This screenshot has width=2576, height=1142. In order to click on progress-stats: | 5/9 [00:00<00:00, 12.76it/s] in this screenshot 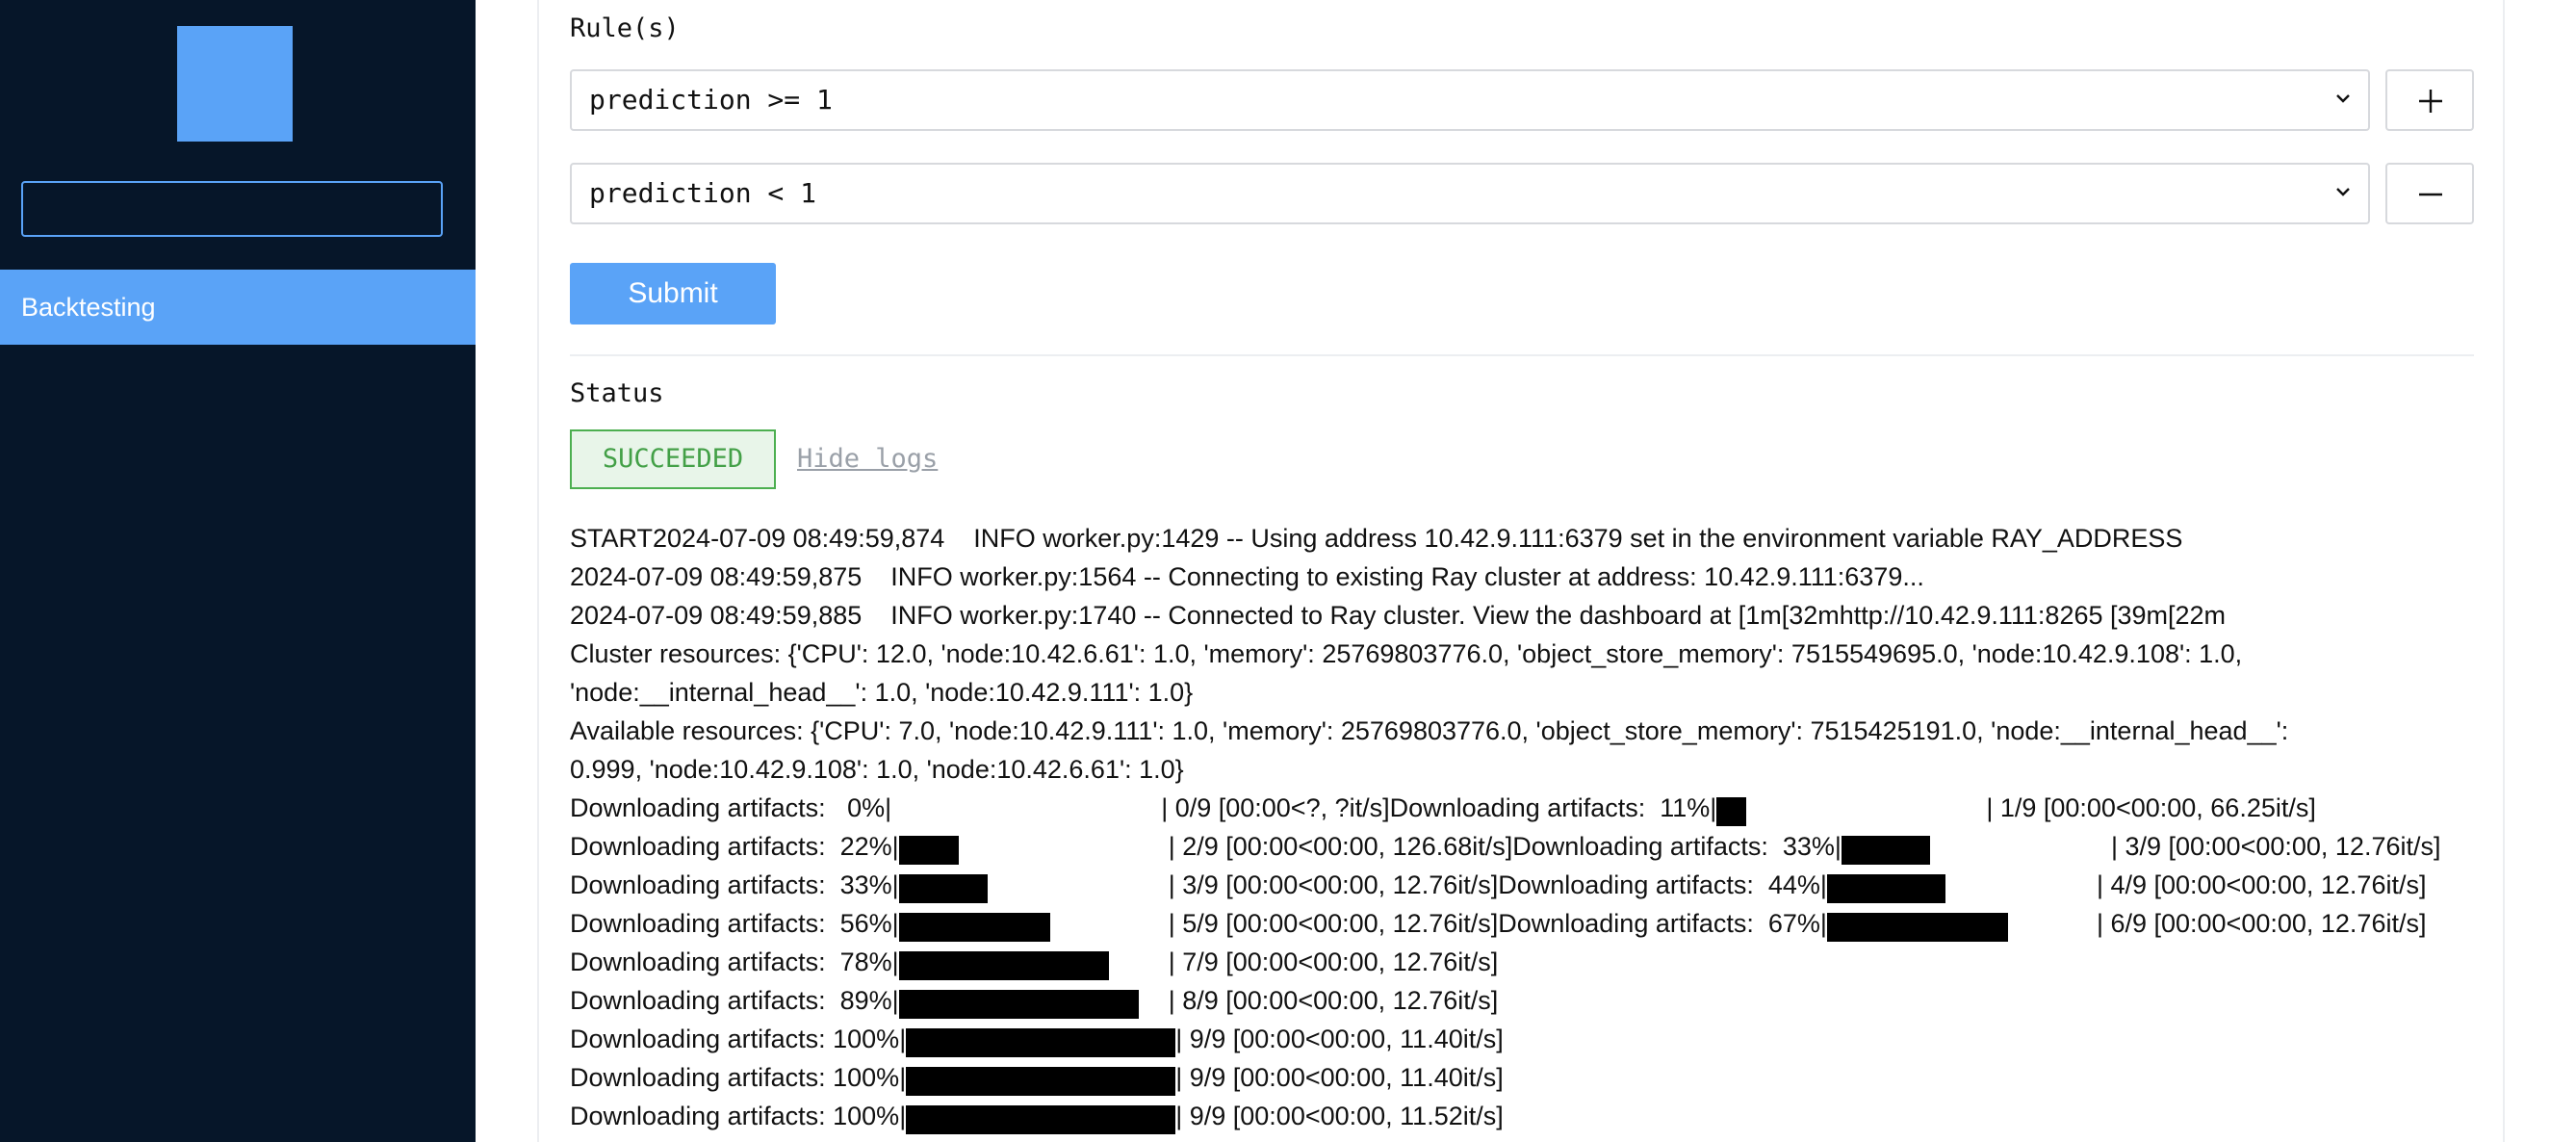, I will do `click(1334, 923)`.